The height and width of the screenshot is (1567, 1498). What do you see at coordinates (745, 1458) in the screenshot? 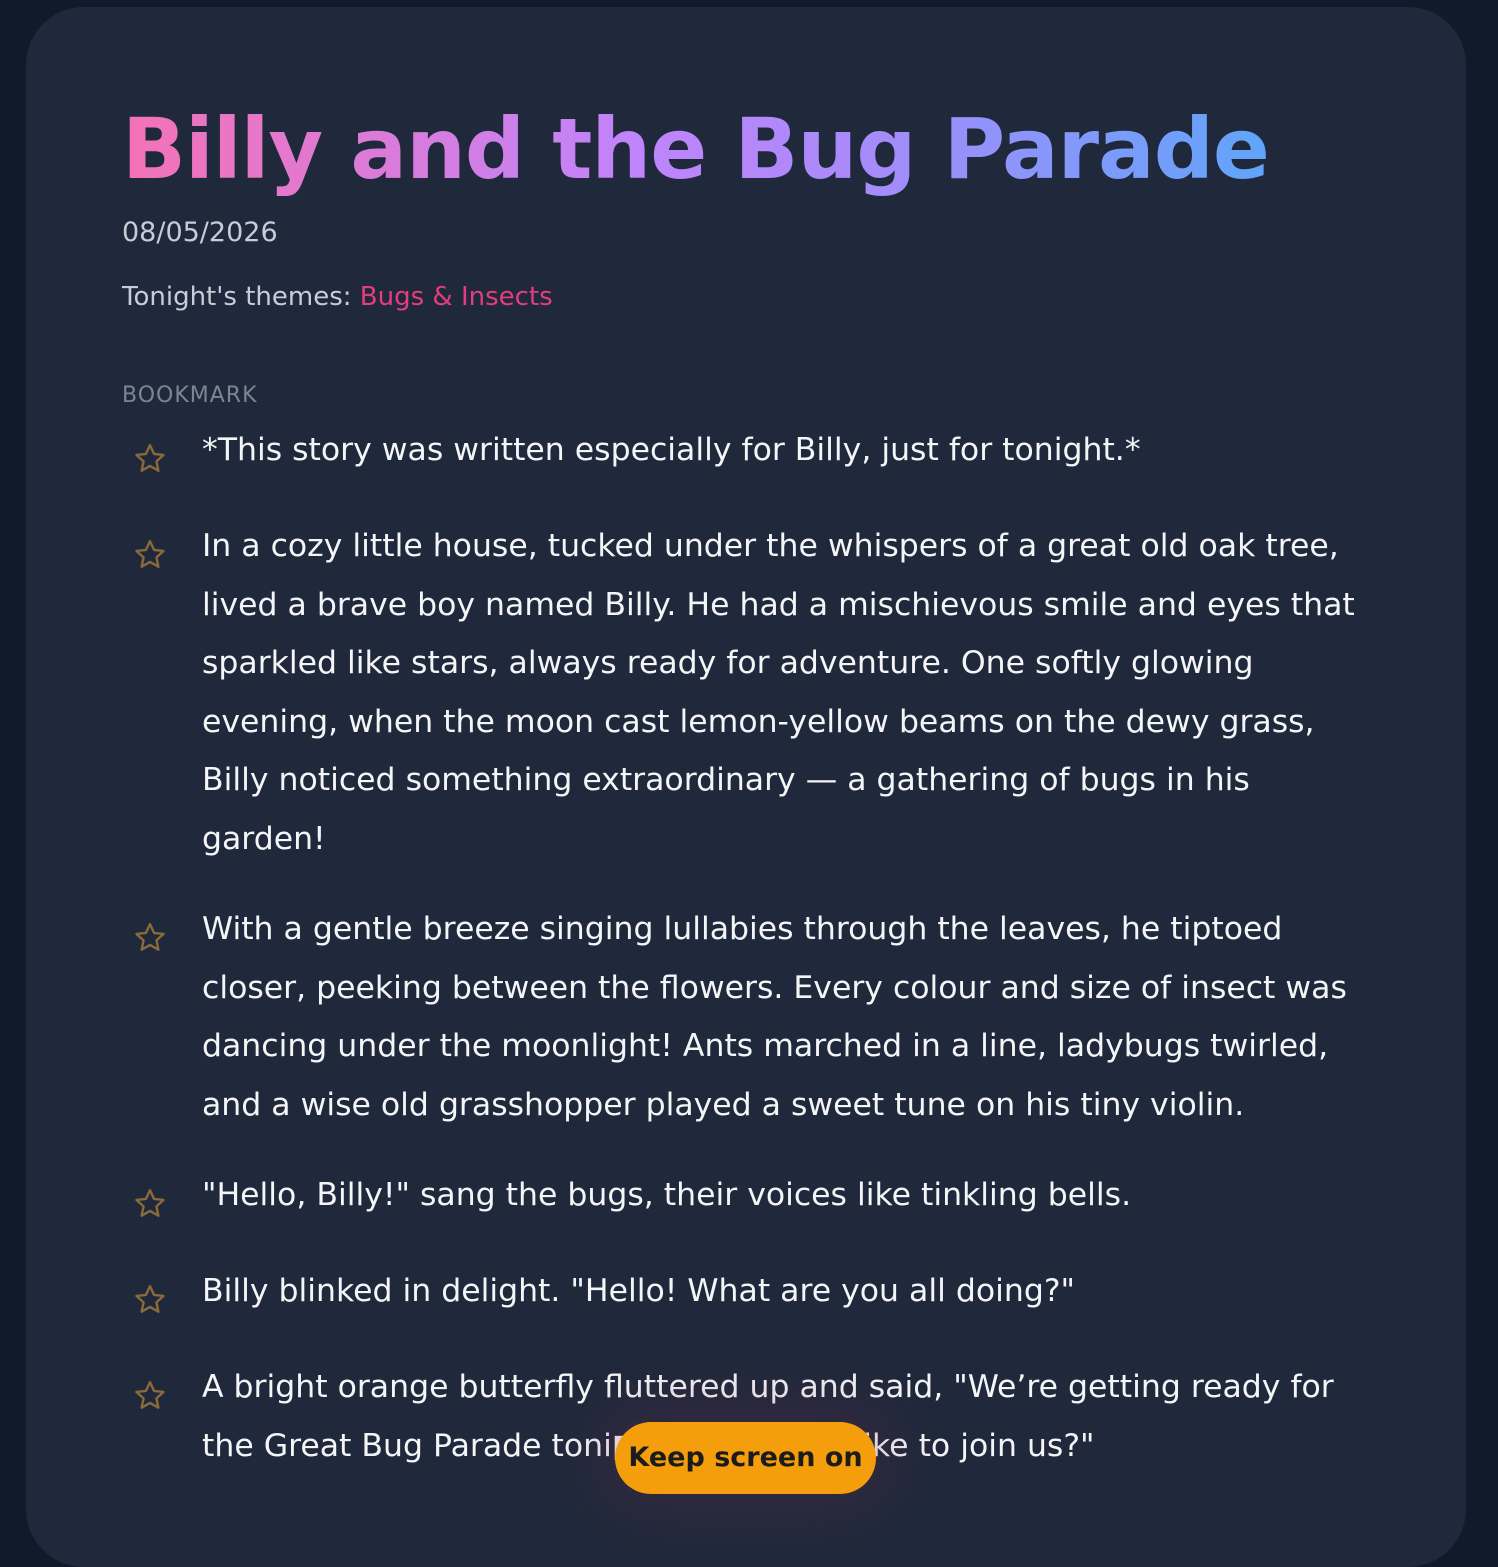
I see `keep-screen-on-button: Keep screen on` at bounding box center [745, 1458].